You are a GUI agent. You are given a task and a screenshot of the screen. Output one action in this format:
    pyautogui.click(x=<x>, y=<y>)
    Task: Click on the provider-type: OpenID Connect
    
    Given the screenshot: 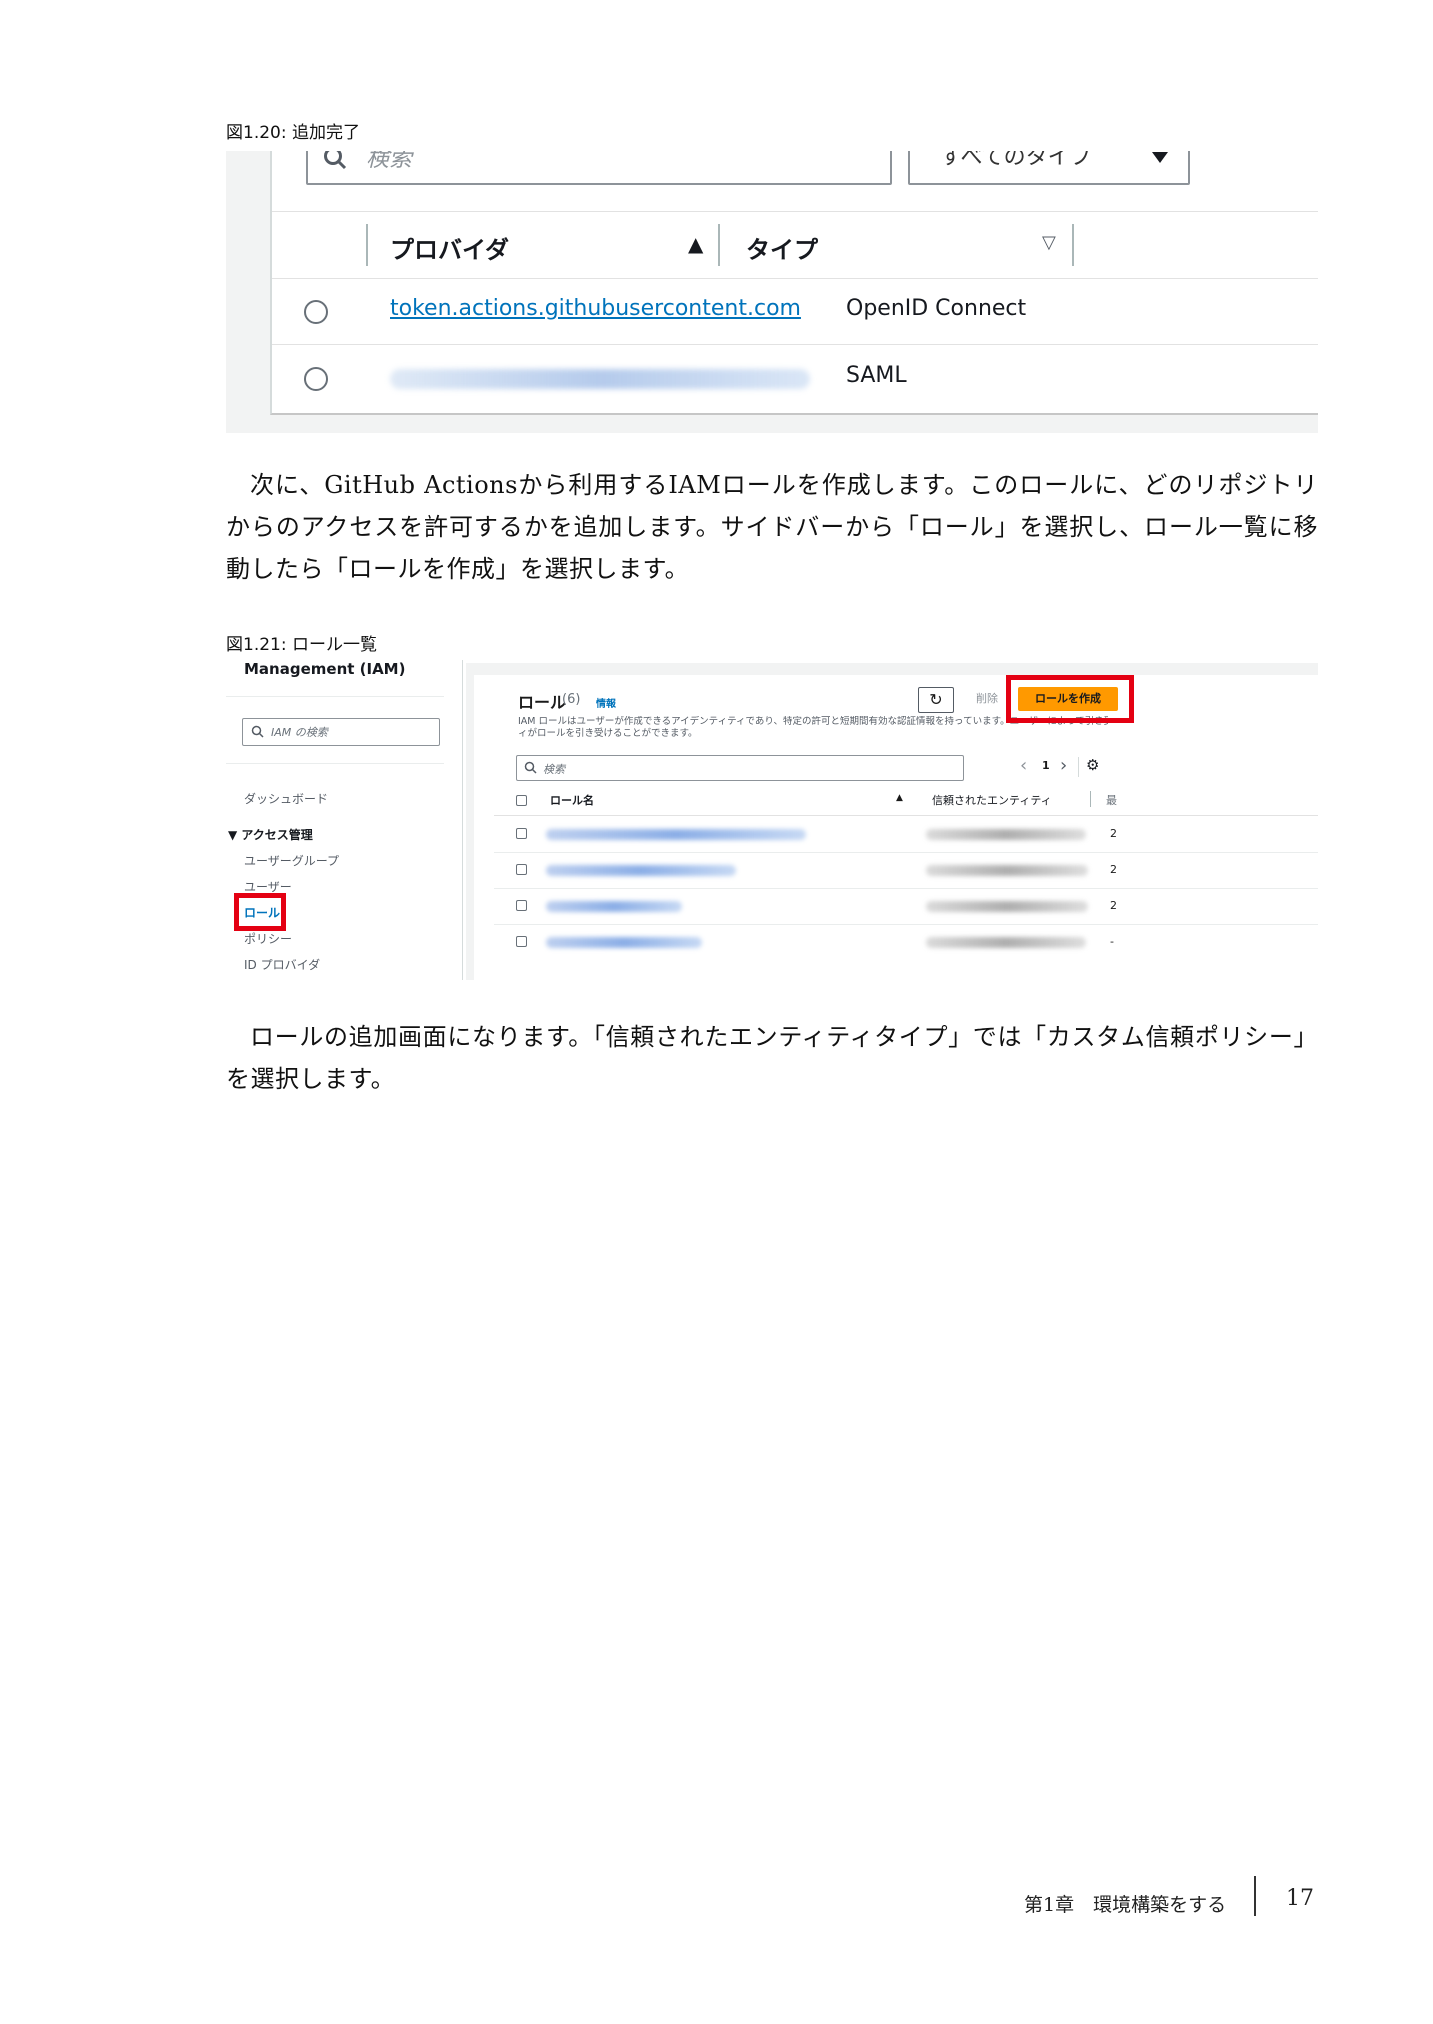 What is the action you would take?
    pyautogui.click(x=936, y=308)
    